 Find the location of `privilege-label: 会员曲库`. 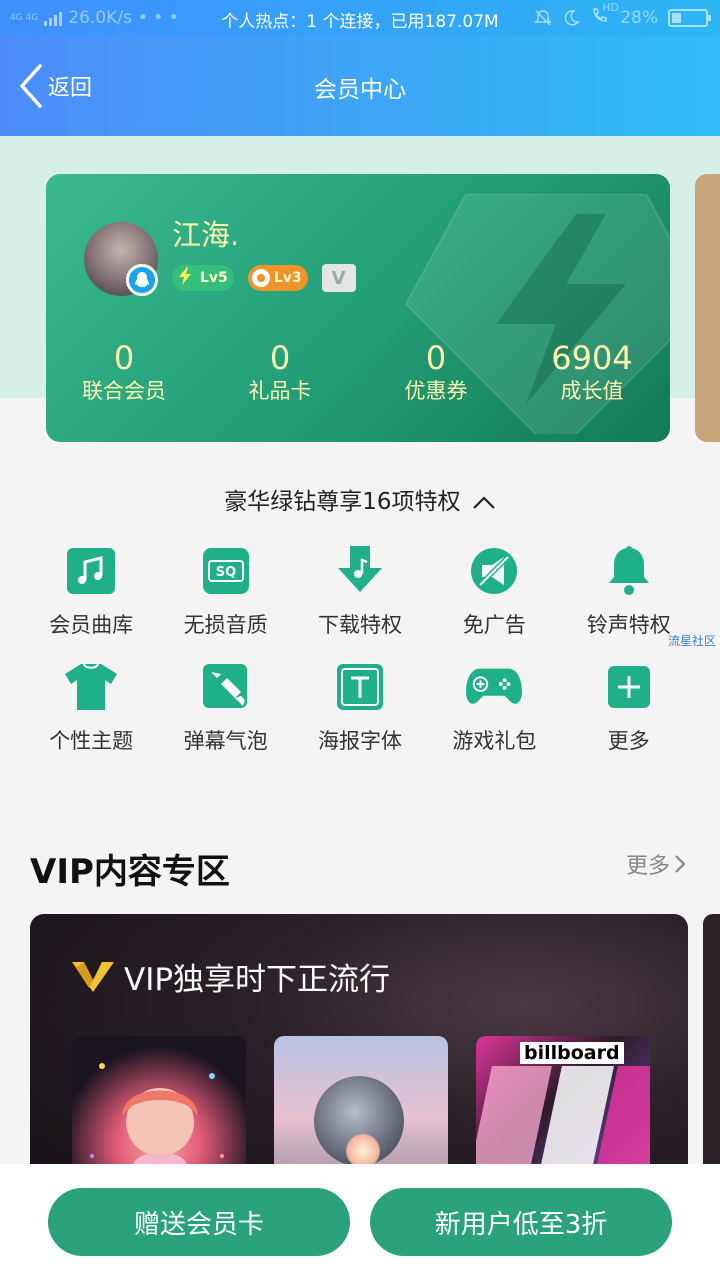

privilege-label: 会员曲库 is located at coordinates (91, 625).